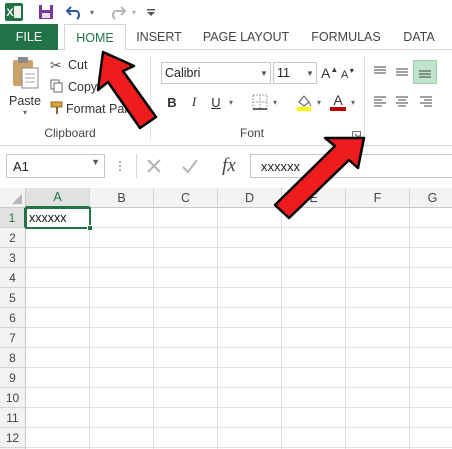 This screenshot has height=449, width=452. Describe the element at coordinates (13, 438) in the screenshot. I see `row-header-12: 12` at that location.